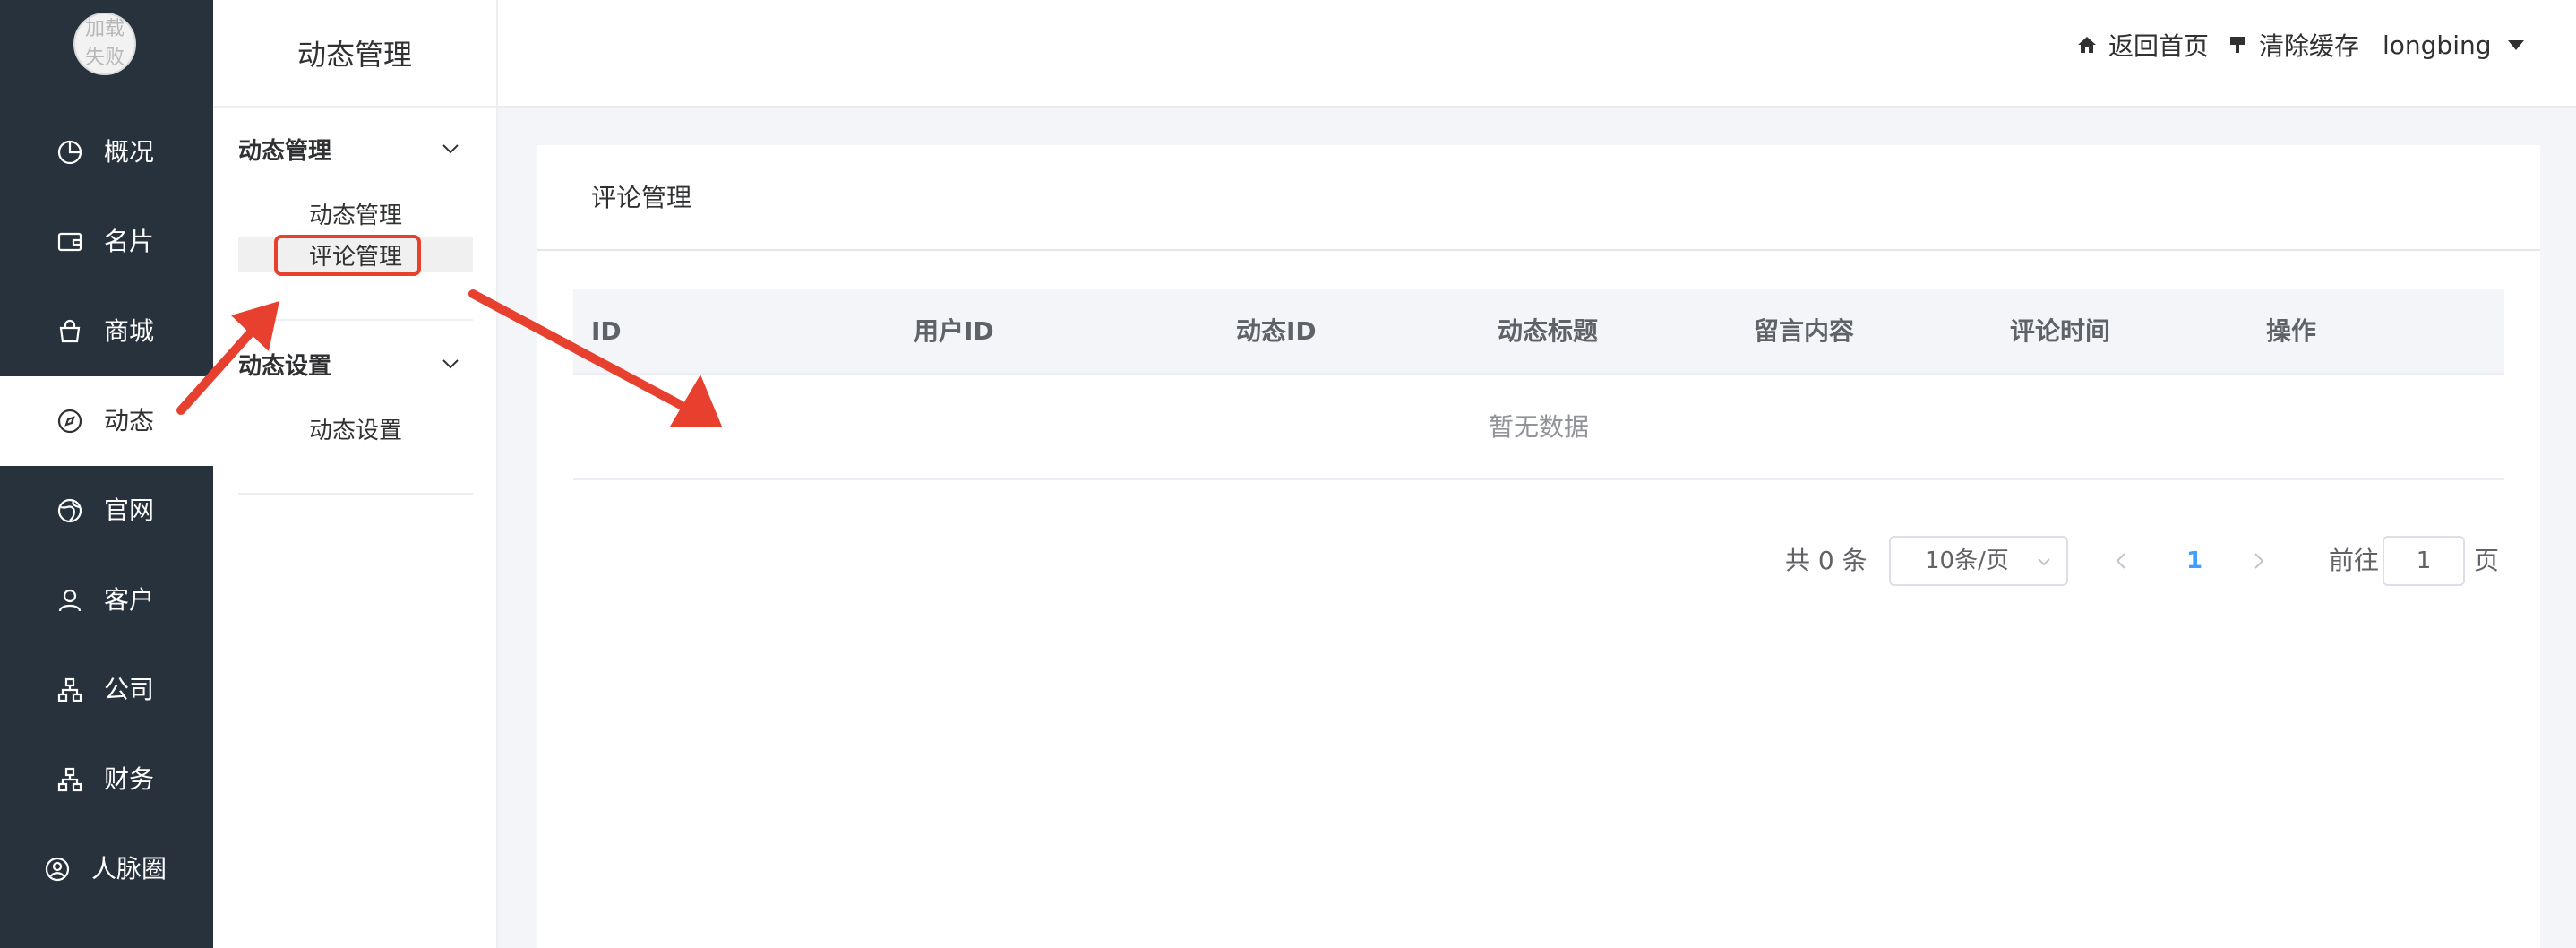  Describe the element at coordinates (1804, 331) in the screenshot. I see `column-header: 留言内容` at that location.